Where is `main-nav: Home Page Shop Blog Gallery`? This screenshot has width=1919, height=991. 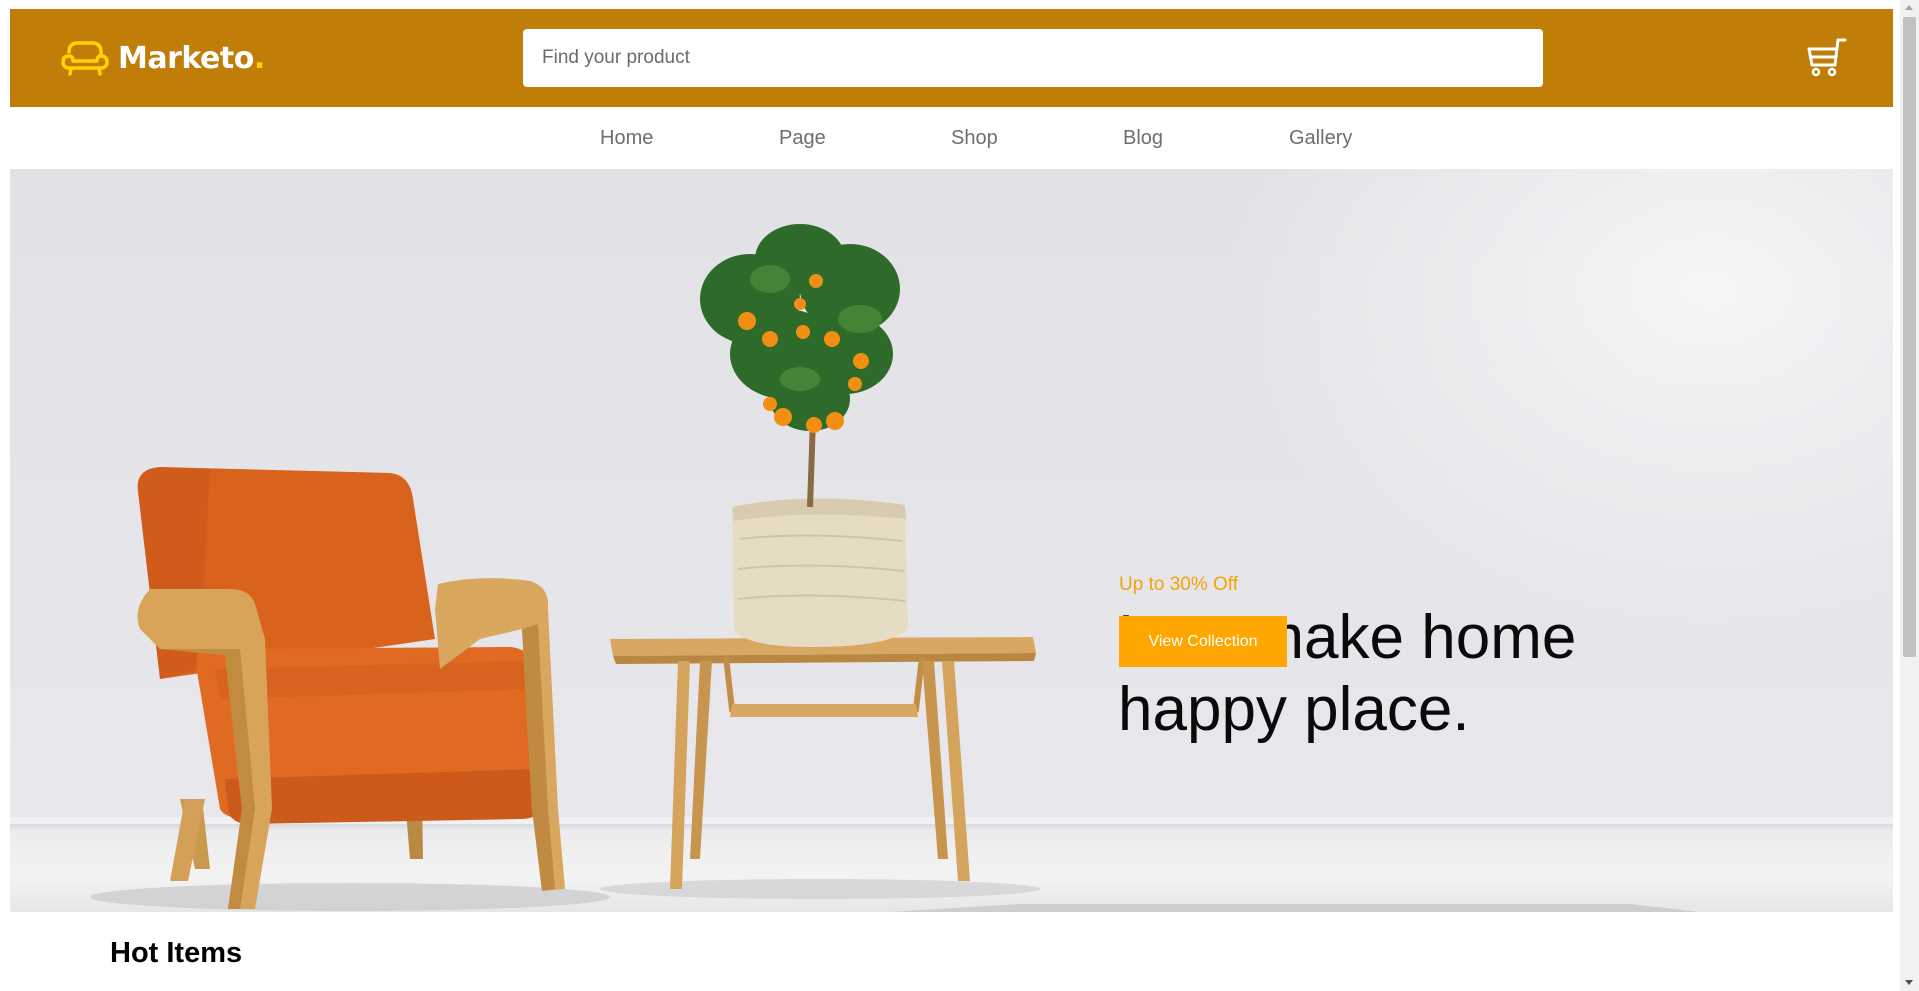
main-nav: Home Page Shop Blog Gallery is located at coordinates (951, 138).